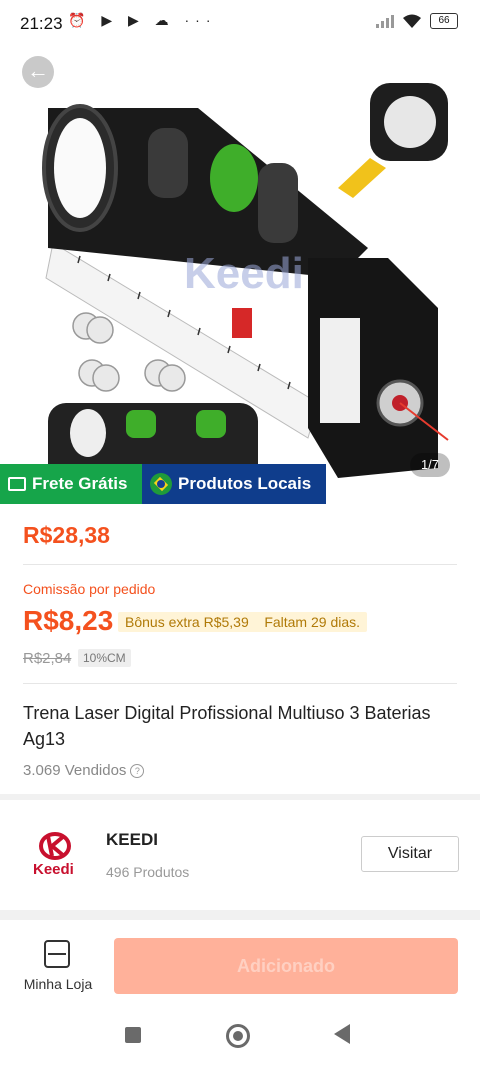 This screenshot has height=1066, width=480. What do you see at coordinates (444, 21) in the screenshot?
I see `battery-icon: 66` at bounding box center [444, 21].